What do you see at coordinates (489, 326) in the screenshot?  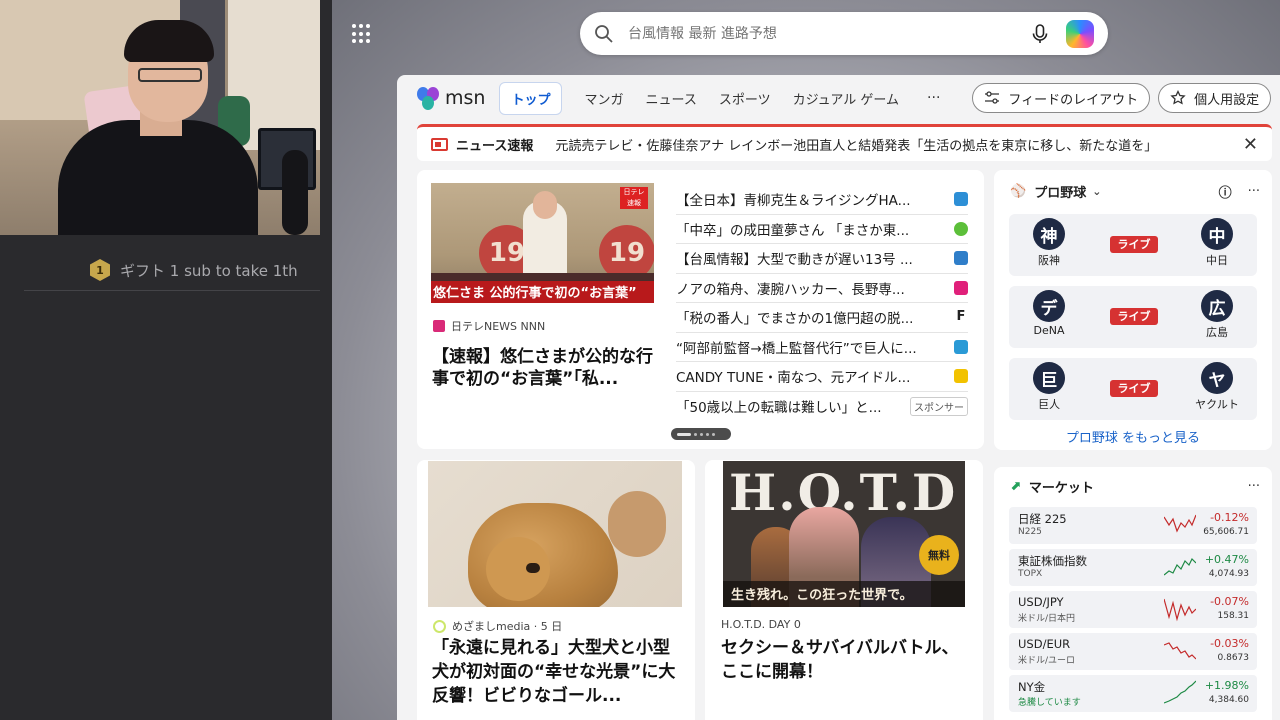 I see `top-story-source: 日テレNEWS NNN` at bounding box center [489, 326].